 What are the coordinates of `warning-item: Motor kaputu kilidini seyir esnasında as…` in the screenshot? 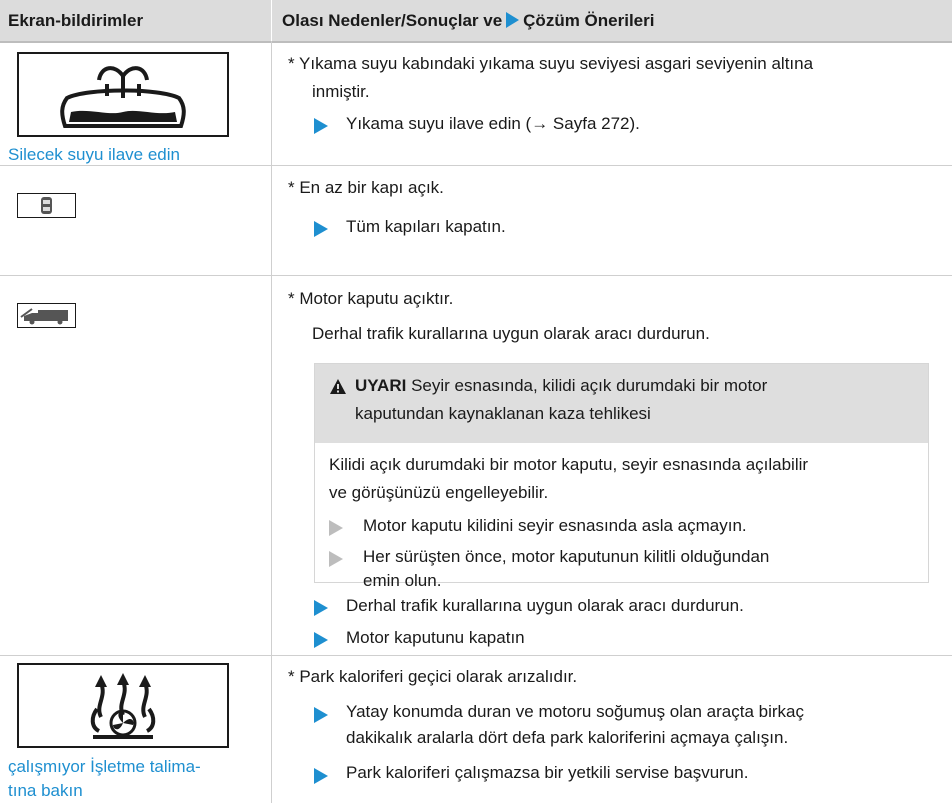 It's located at (555, 525).